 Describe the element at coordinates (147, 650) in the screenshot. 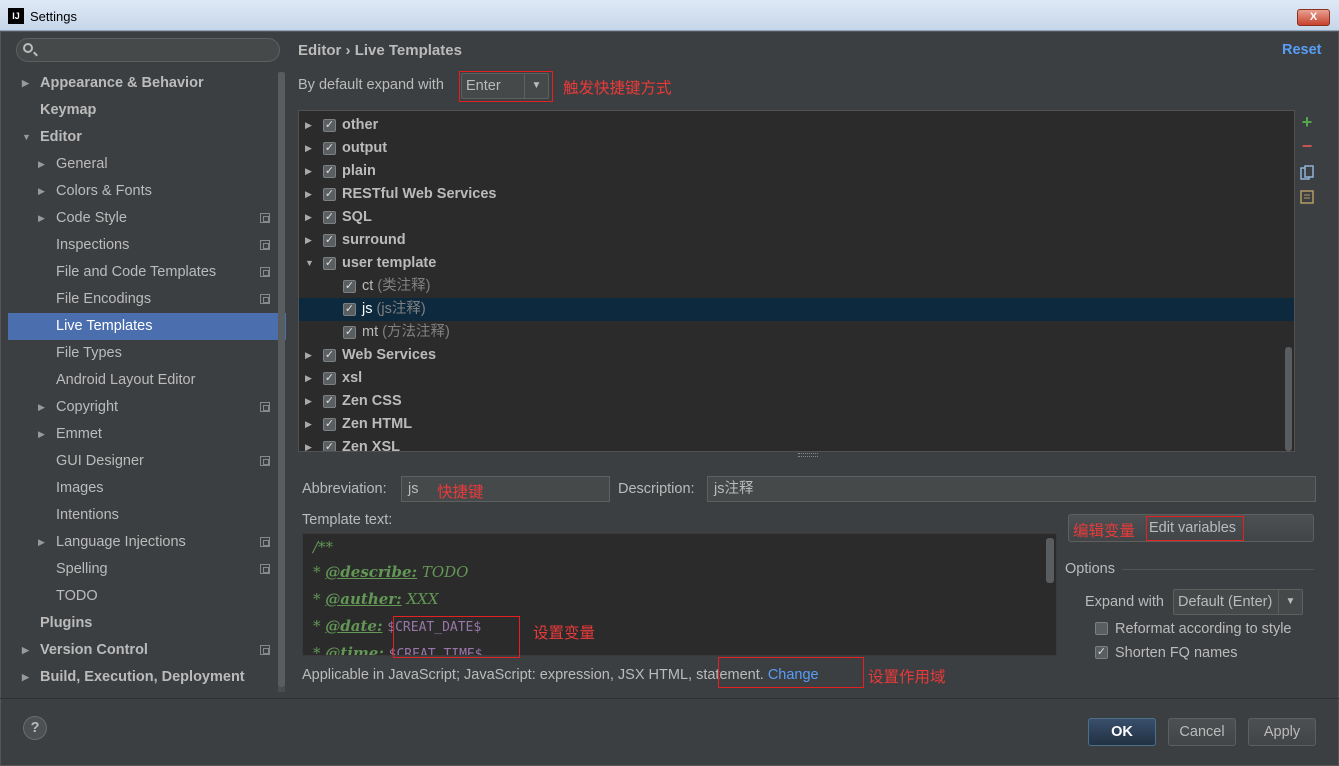

I see `sidebar-item-version-control: ▶ Version Control` at that location.